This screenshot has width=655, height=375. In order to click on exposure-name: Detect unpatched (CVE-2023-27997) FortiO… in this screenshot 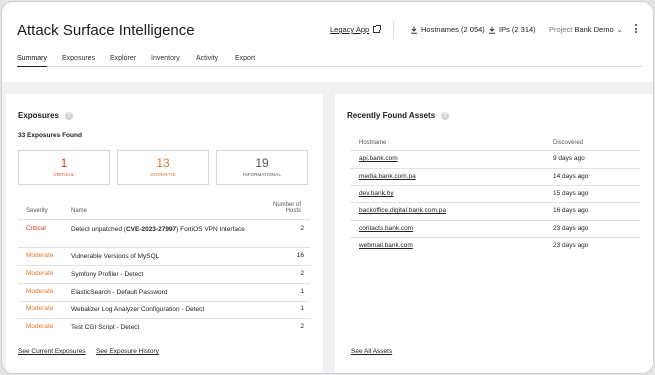, I will do `click(161, 229)`.